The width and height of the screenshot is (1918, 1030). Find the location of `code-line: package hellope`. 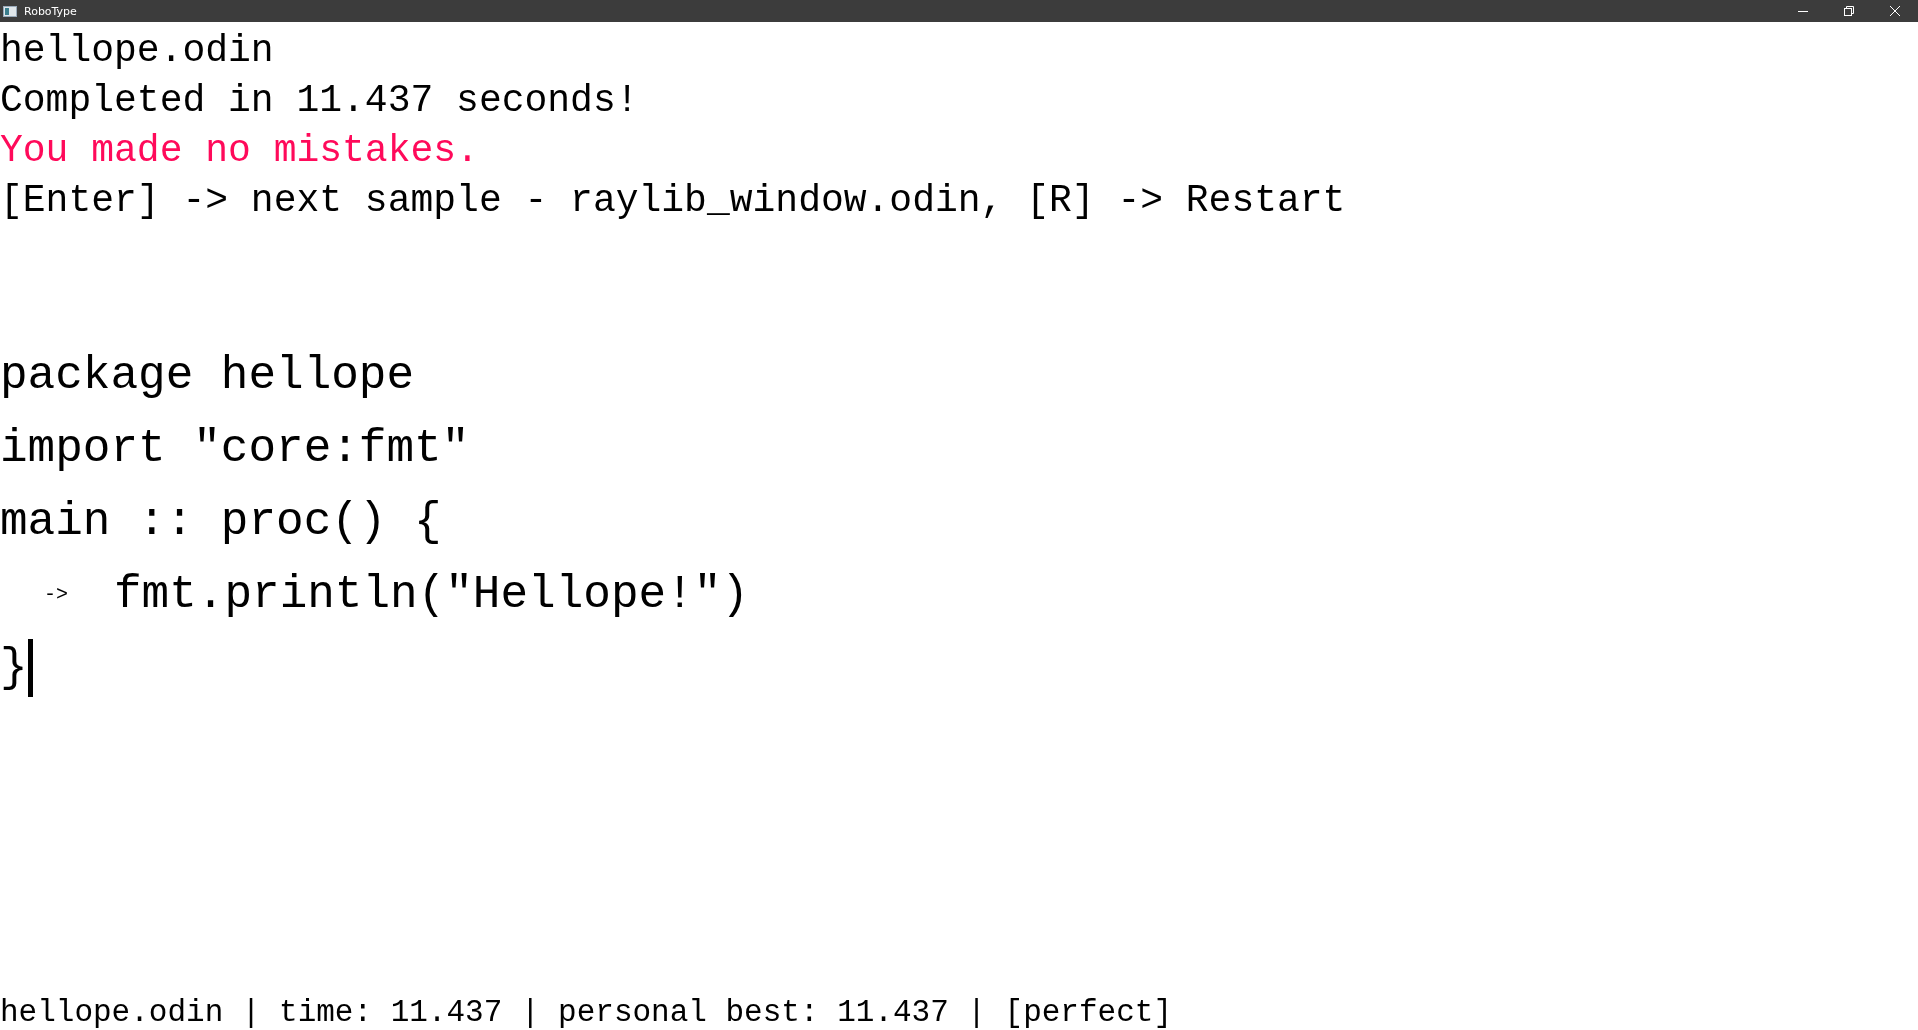

code-line: package hellope is located at coordinates (207, 376).